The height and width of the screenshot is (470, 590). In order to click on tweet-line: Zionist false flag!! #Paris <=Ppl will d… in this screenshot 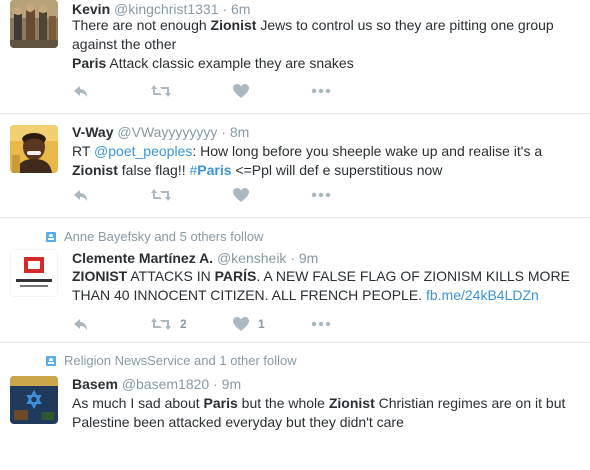, I will do `click(327, 170)`.